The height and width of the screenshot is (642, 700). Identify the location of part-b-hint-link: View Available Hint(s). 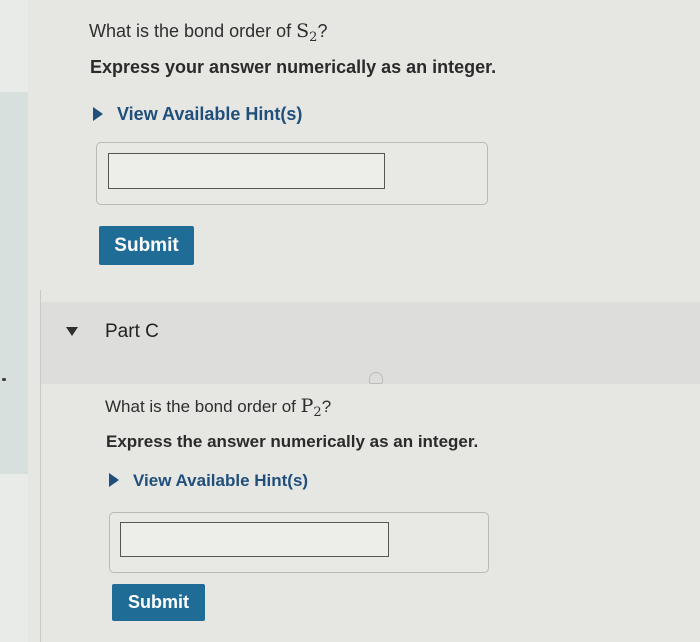
(197, 114).